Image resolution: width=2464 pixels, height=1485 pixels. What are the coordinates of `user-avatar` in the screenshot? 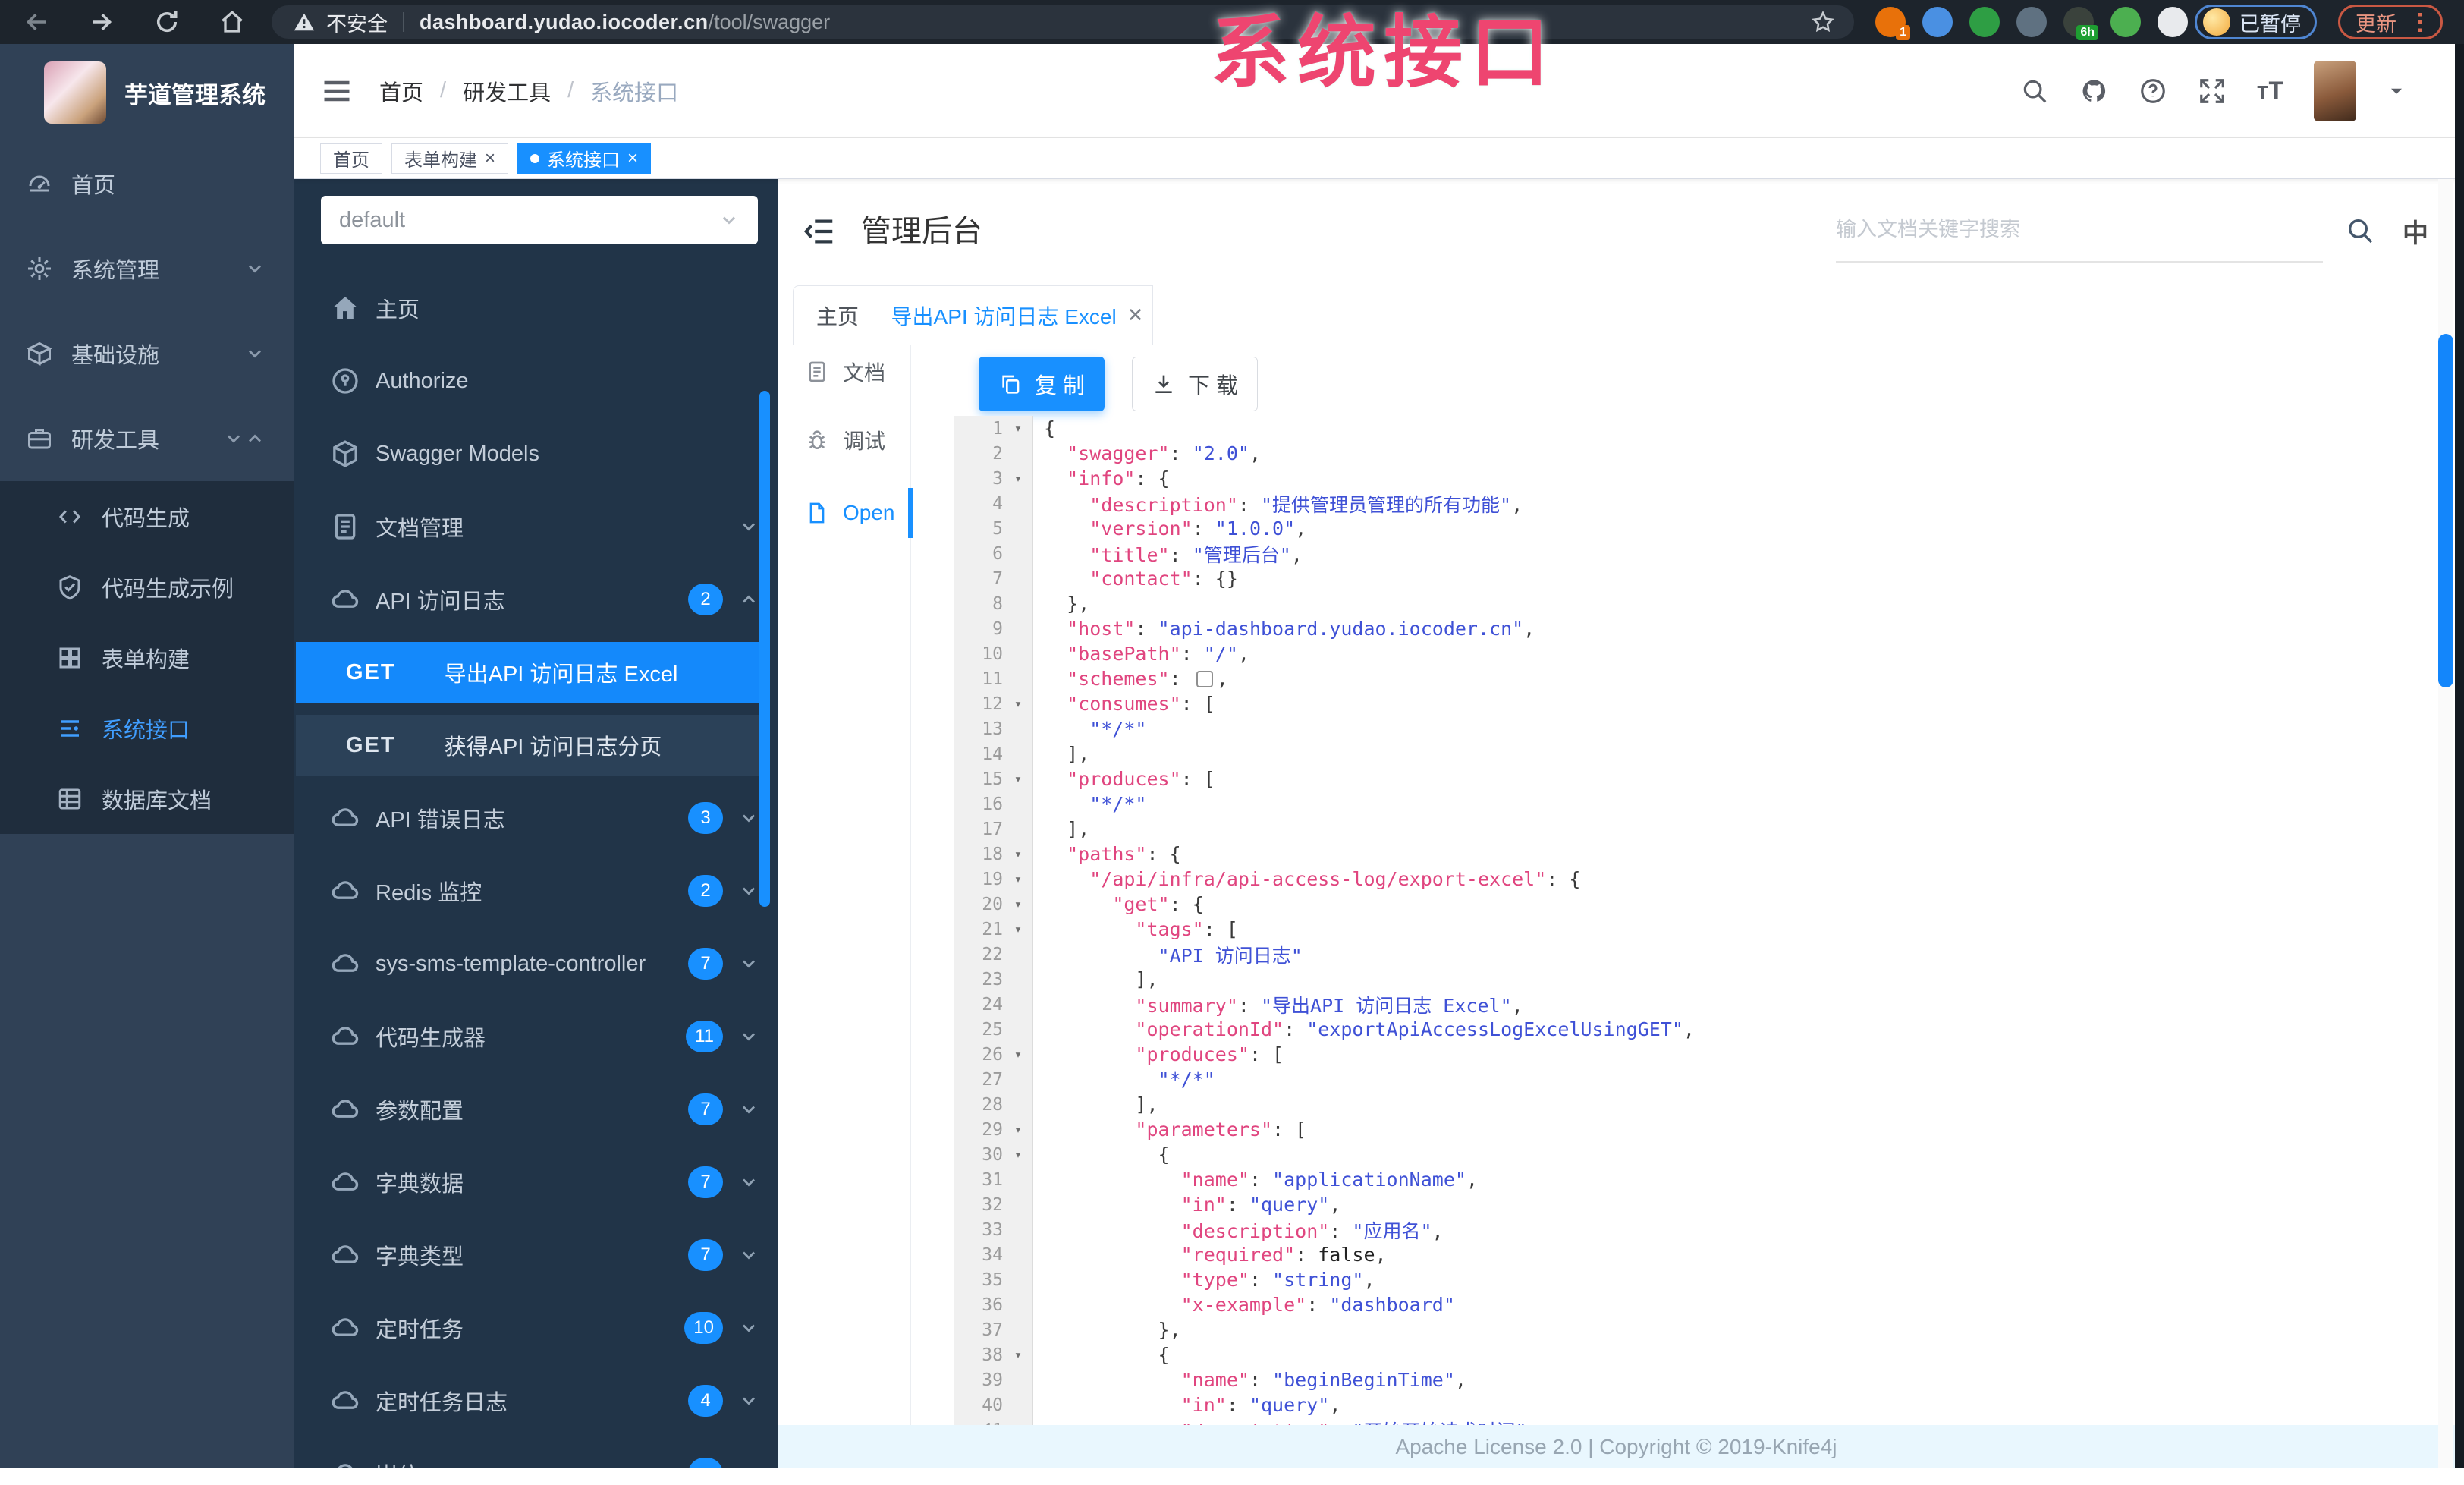 It's located at (2335, 90).